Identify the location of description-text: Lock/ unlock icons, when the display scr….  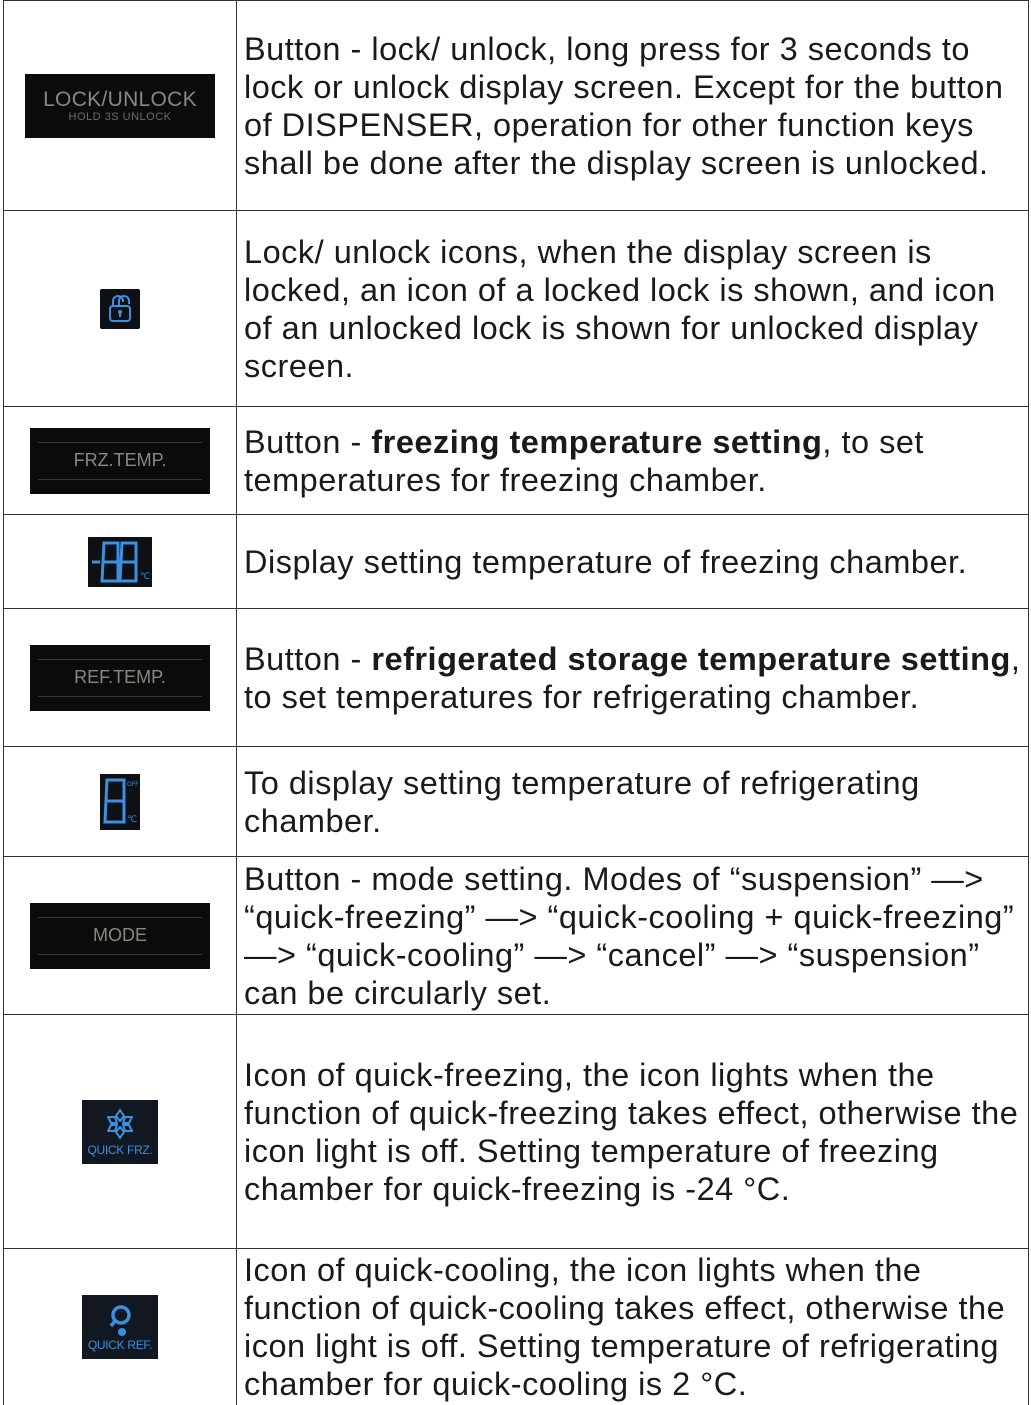
(620, 308).